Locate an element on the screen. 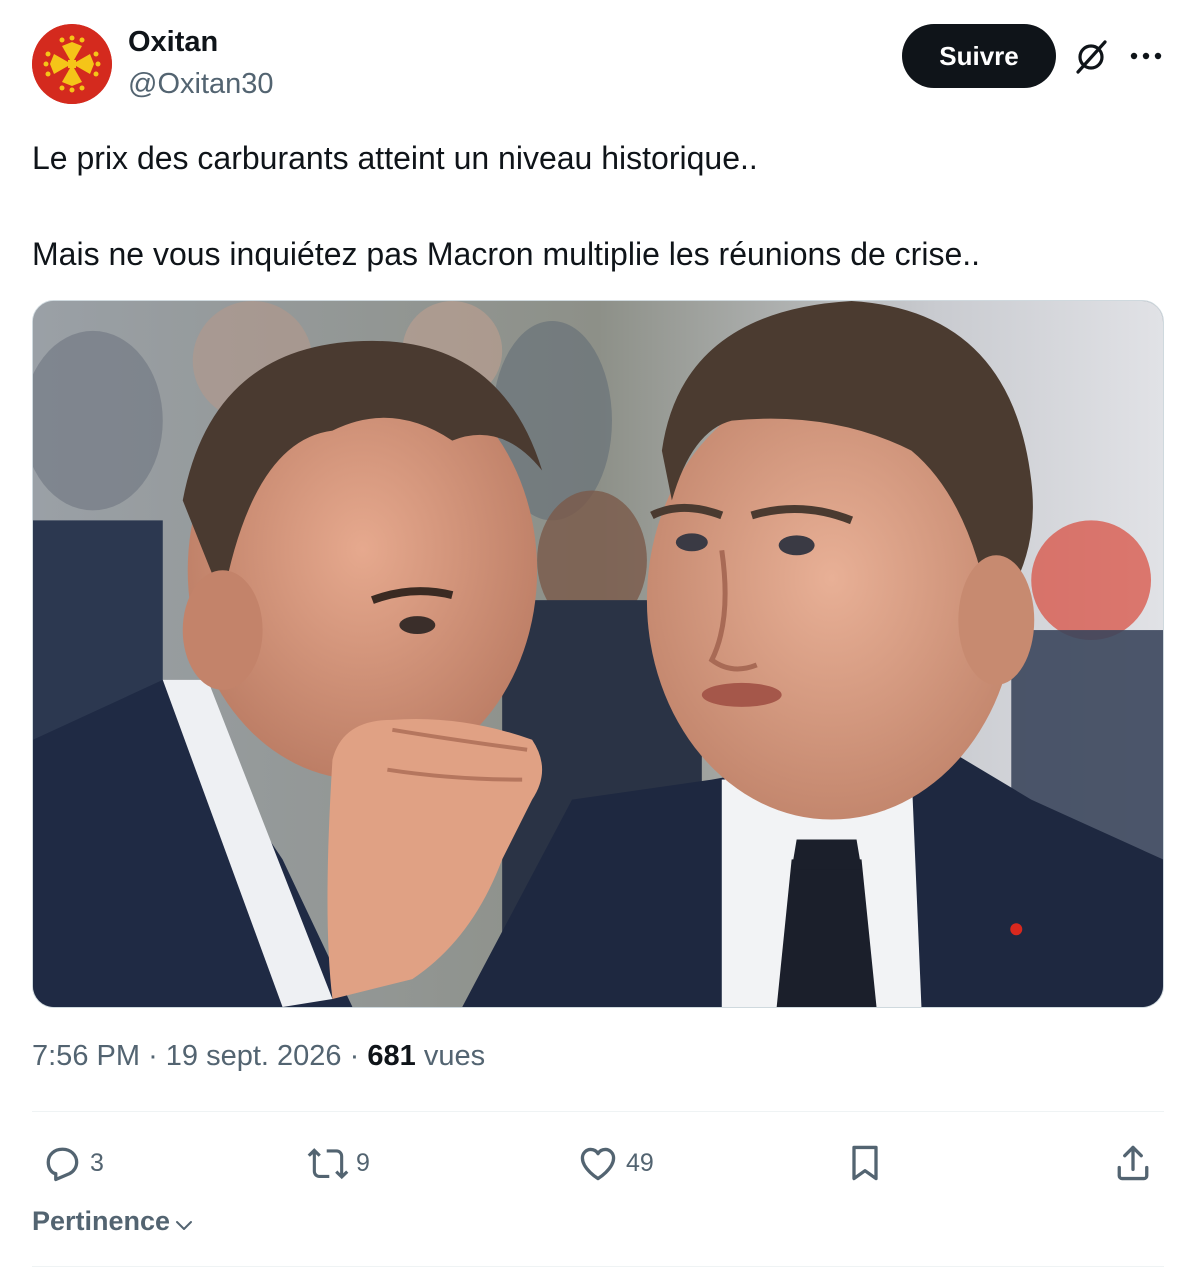 Image resolution: width=1196 pixels, height=1268 pixels. author-avatar is located at coordinates (72, 64).